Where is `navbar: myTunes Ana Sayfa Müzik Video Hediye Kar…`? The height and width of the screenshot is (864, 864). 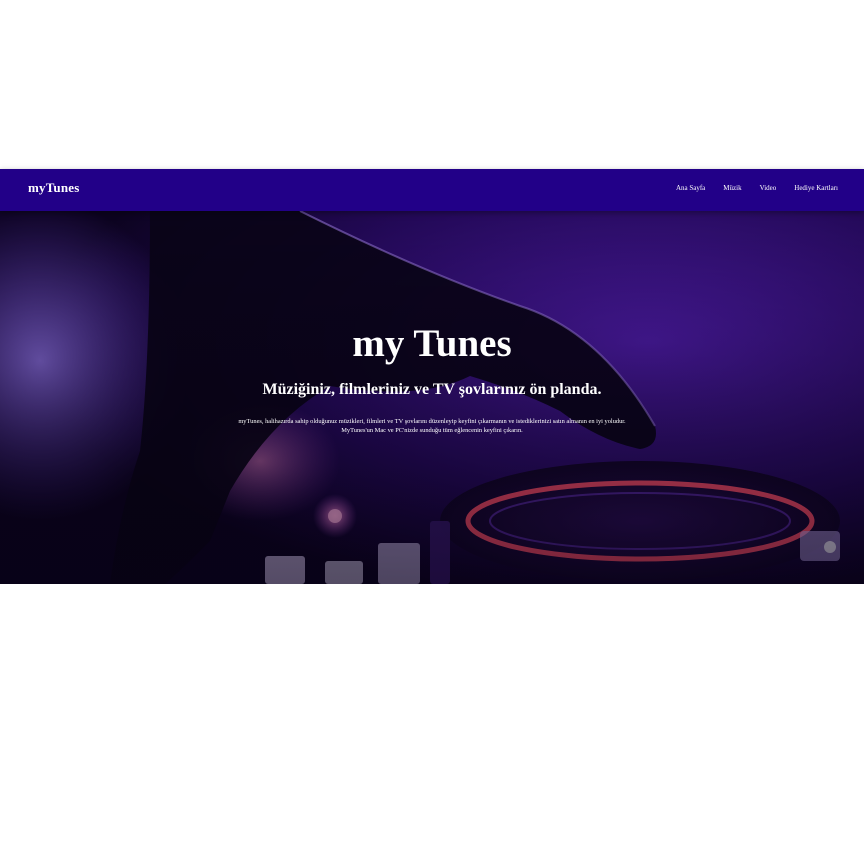
navbar: myTunes Ana Sayfa Müzik Video Hediye Kar… is located at coordinates (432, 190).